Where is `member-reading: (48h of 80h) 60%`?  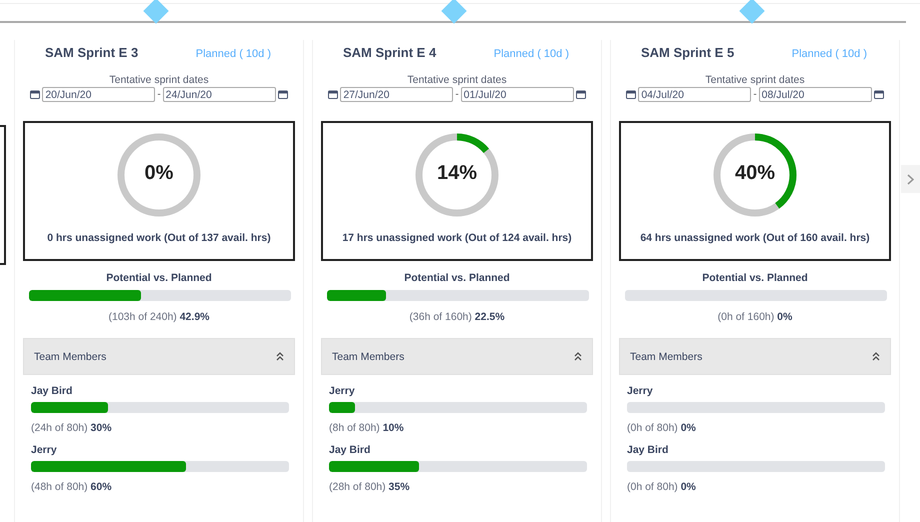 member-reading: (48h of 80h) 60% is located at coordinates (72, 487).